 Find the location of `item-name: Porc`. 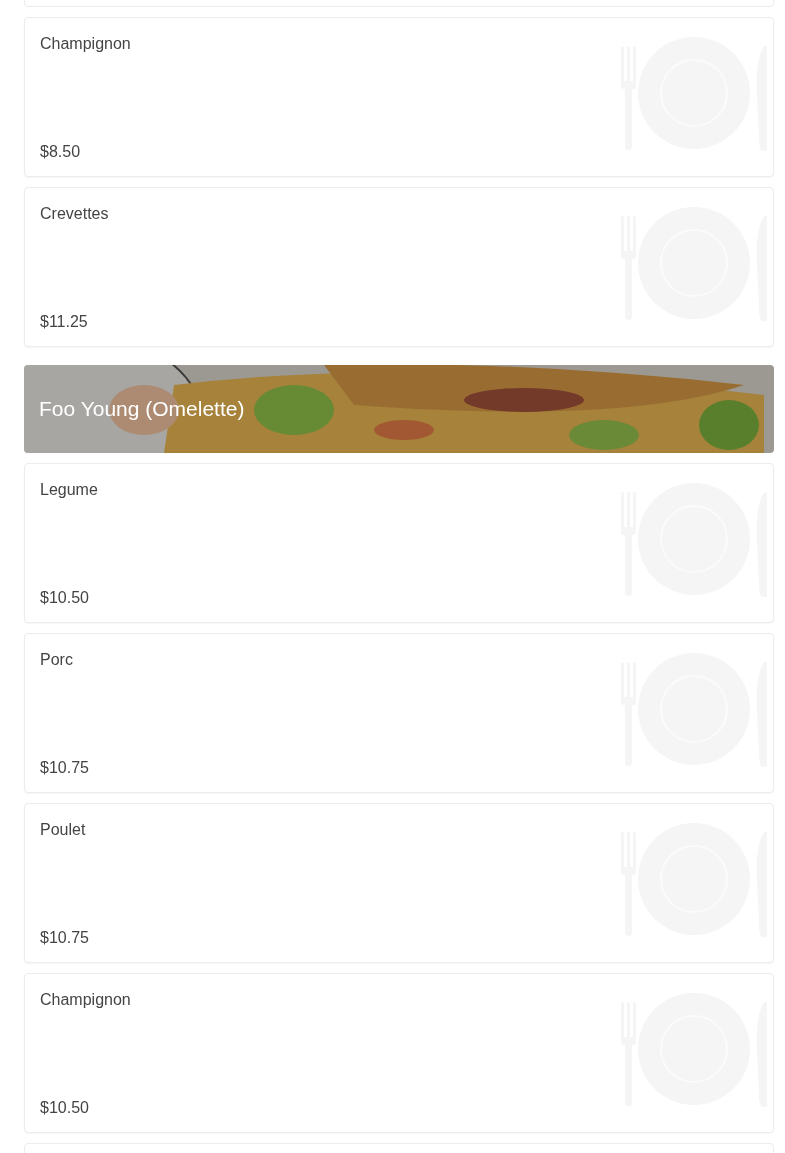

item-name: Porc is located at coordinates (57, 660).